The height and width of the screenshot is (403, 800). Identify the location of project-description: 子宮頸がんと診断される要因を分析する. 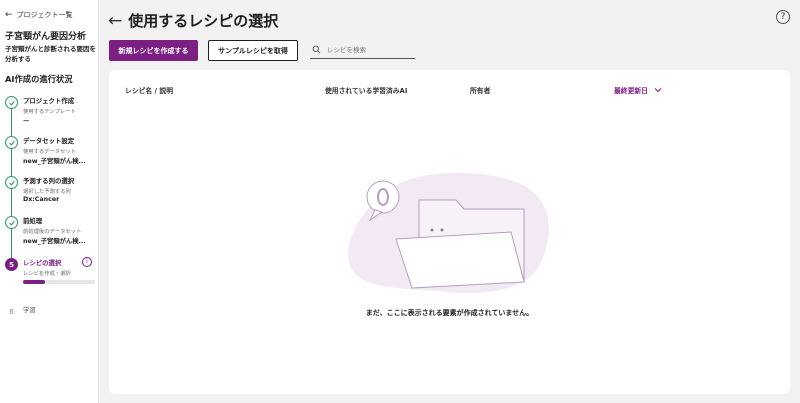
(50, 54).